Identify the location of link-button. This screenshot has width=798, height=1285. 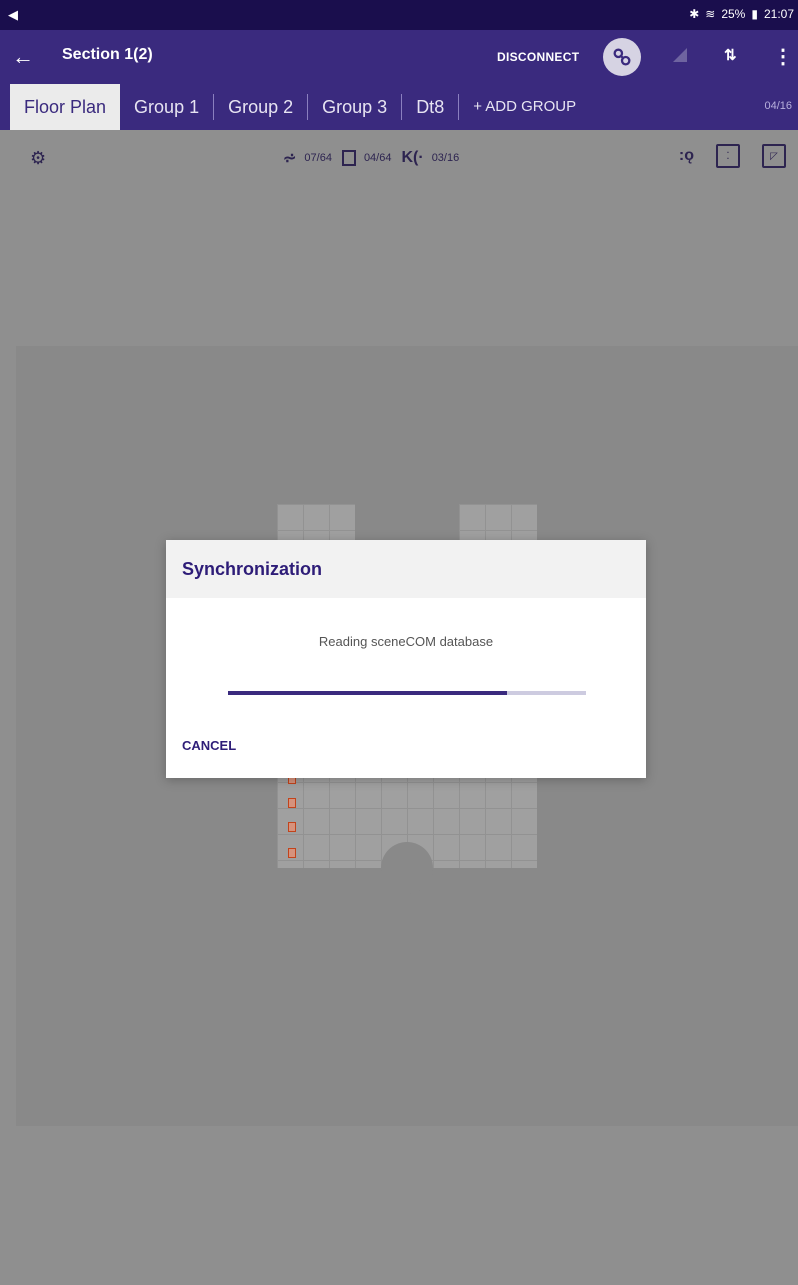
(622, 57).